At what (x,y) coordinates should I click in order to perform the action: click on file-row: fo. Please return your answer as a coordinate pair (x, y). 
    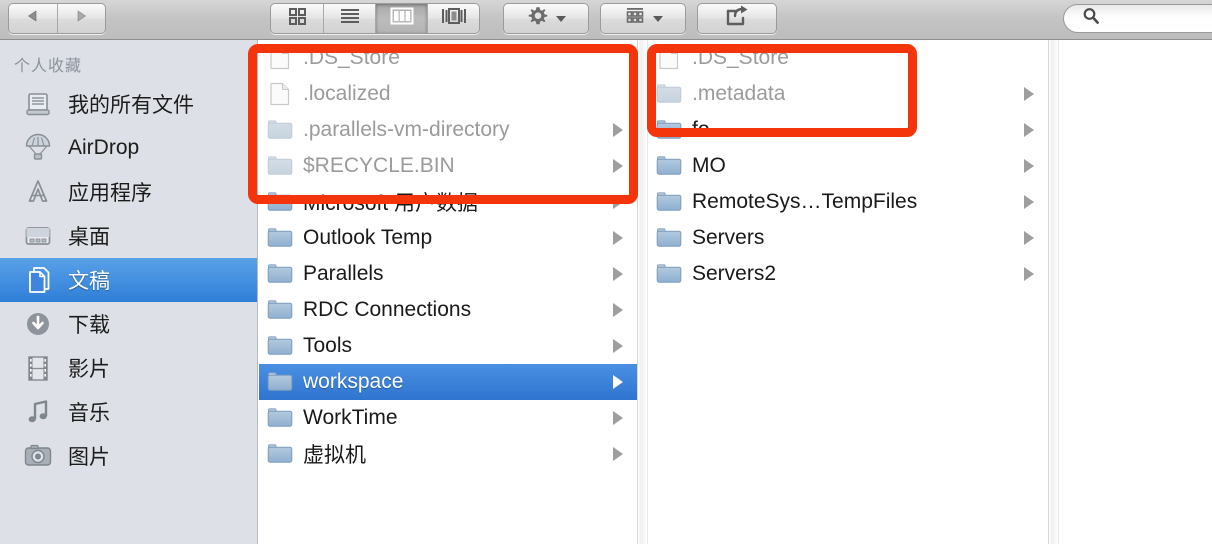
    Looking at the image, I should click on (848, 130).